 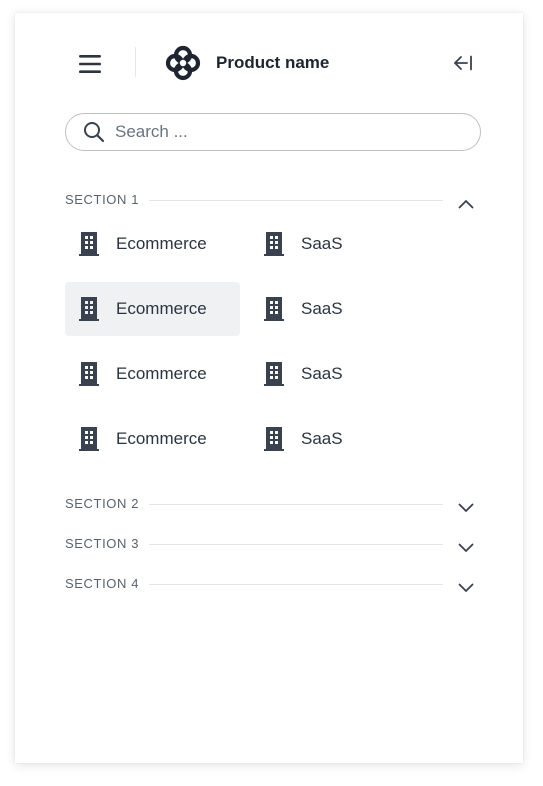 I want to click on product-name: Product name, so click(x=273, y=62).